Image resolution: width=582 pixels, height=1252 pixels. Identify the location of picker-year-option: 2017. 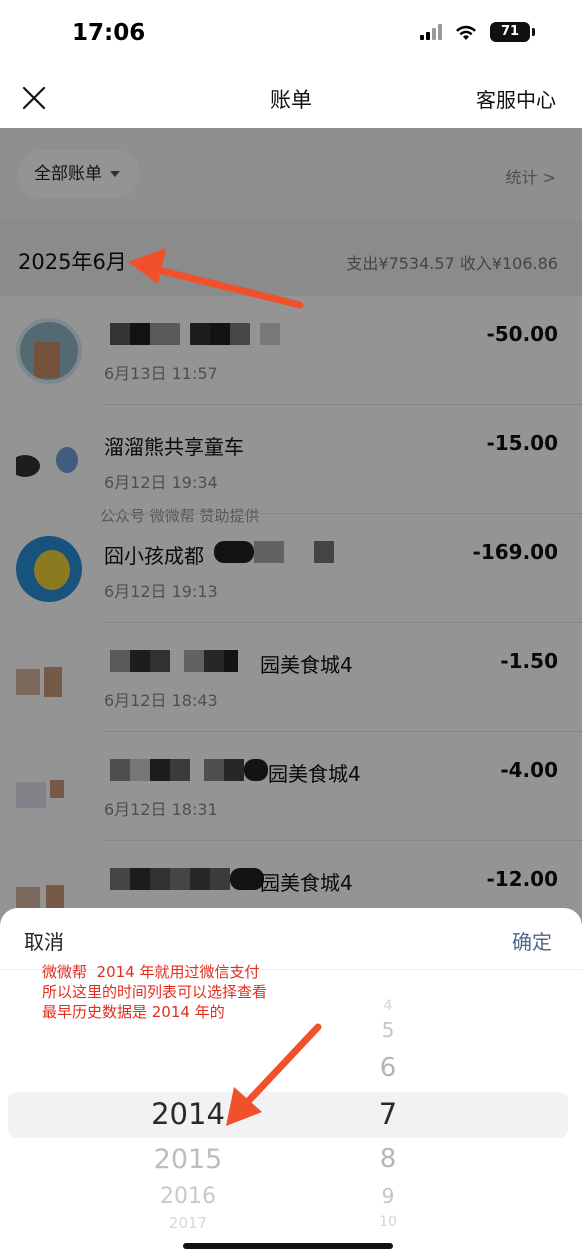
(188, 1223).